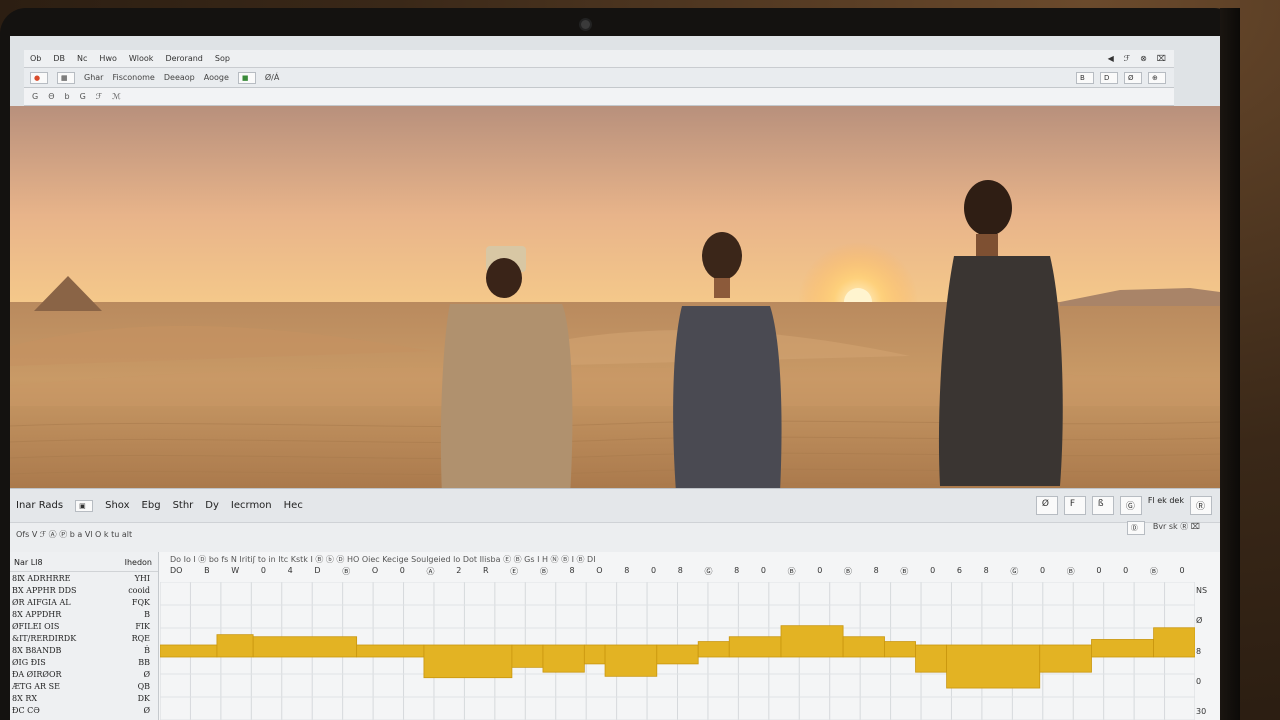  Describe the element at coordinates (84, 578) in the screenshot. I see `track-row: 8Ⅸ ADRHRRE YHI` at that location.